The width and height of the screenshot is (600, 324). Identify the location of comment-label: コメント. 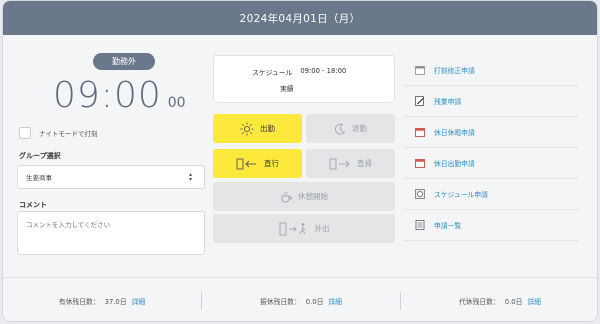
(33, 205).